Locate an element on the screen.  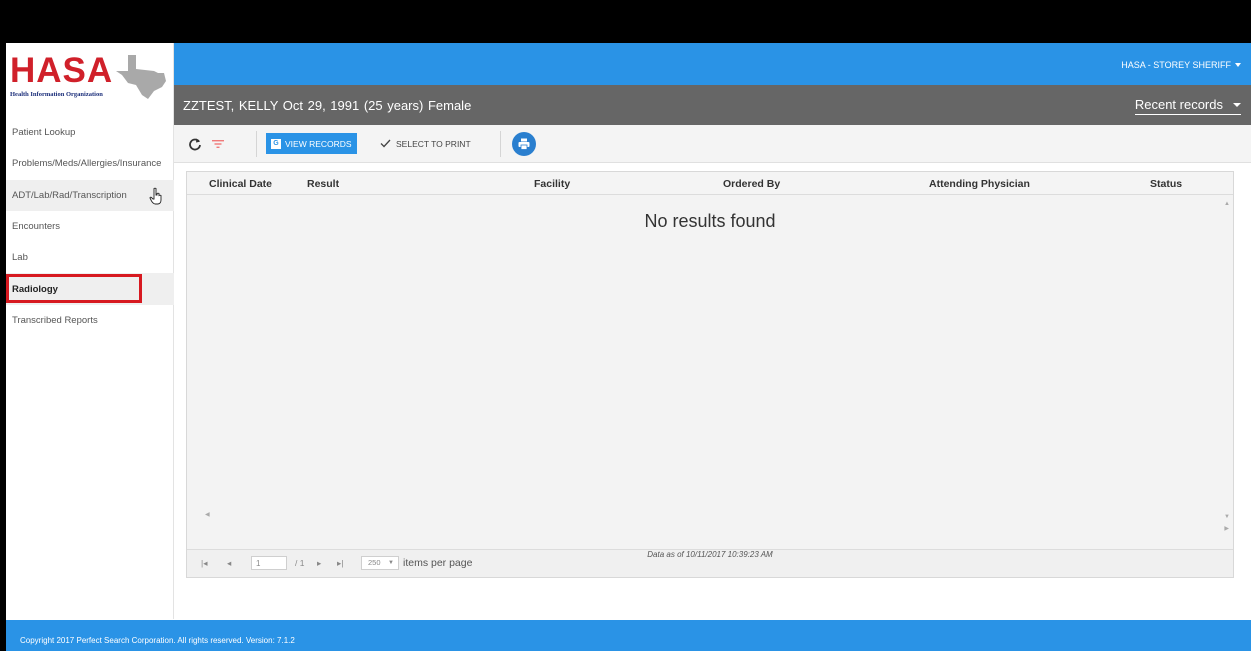
highlight-box is located at coordinates (74, 289).